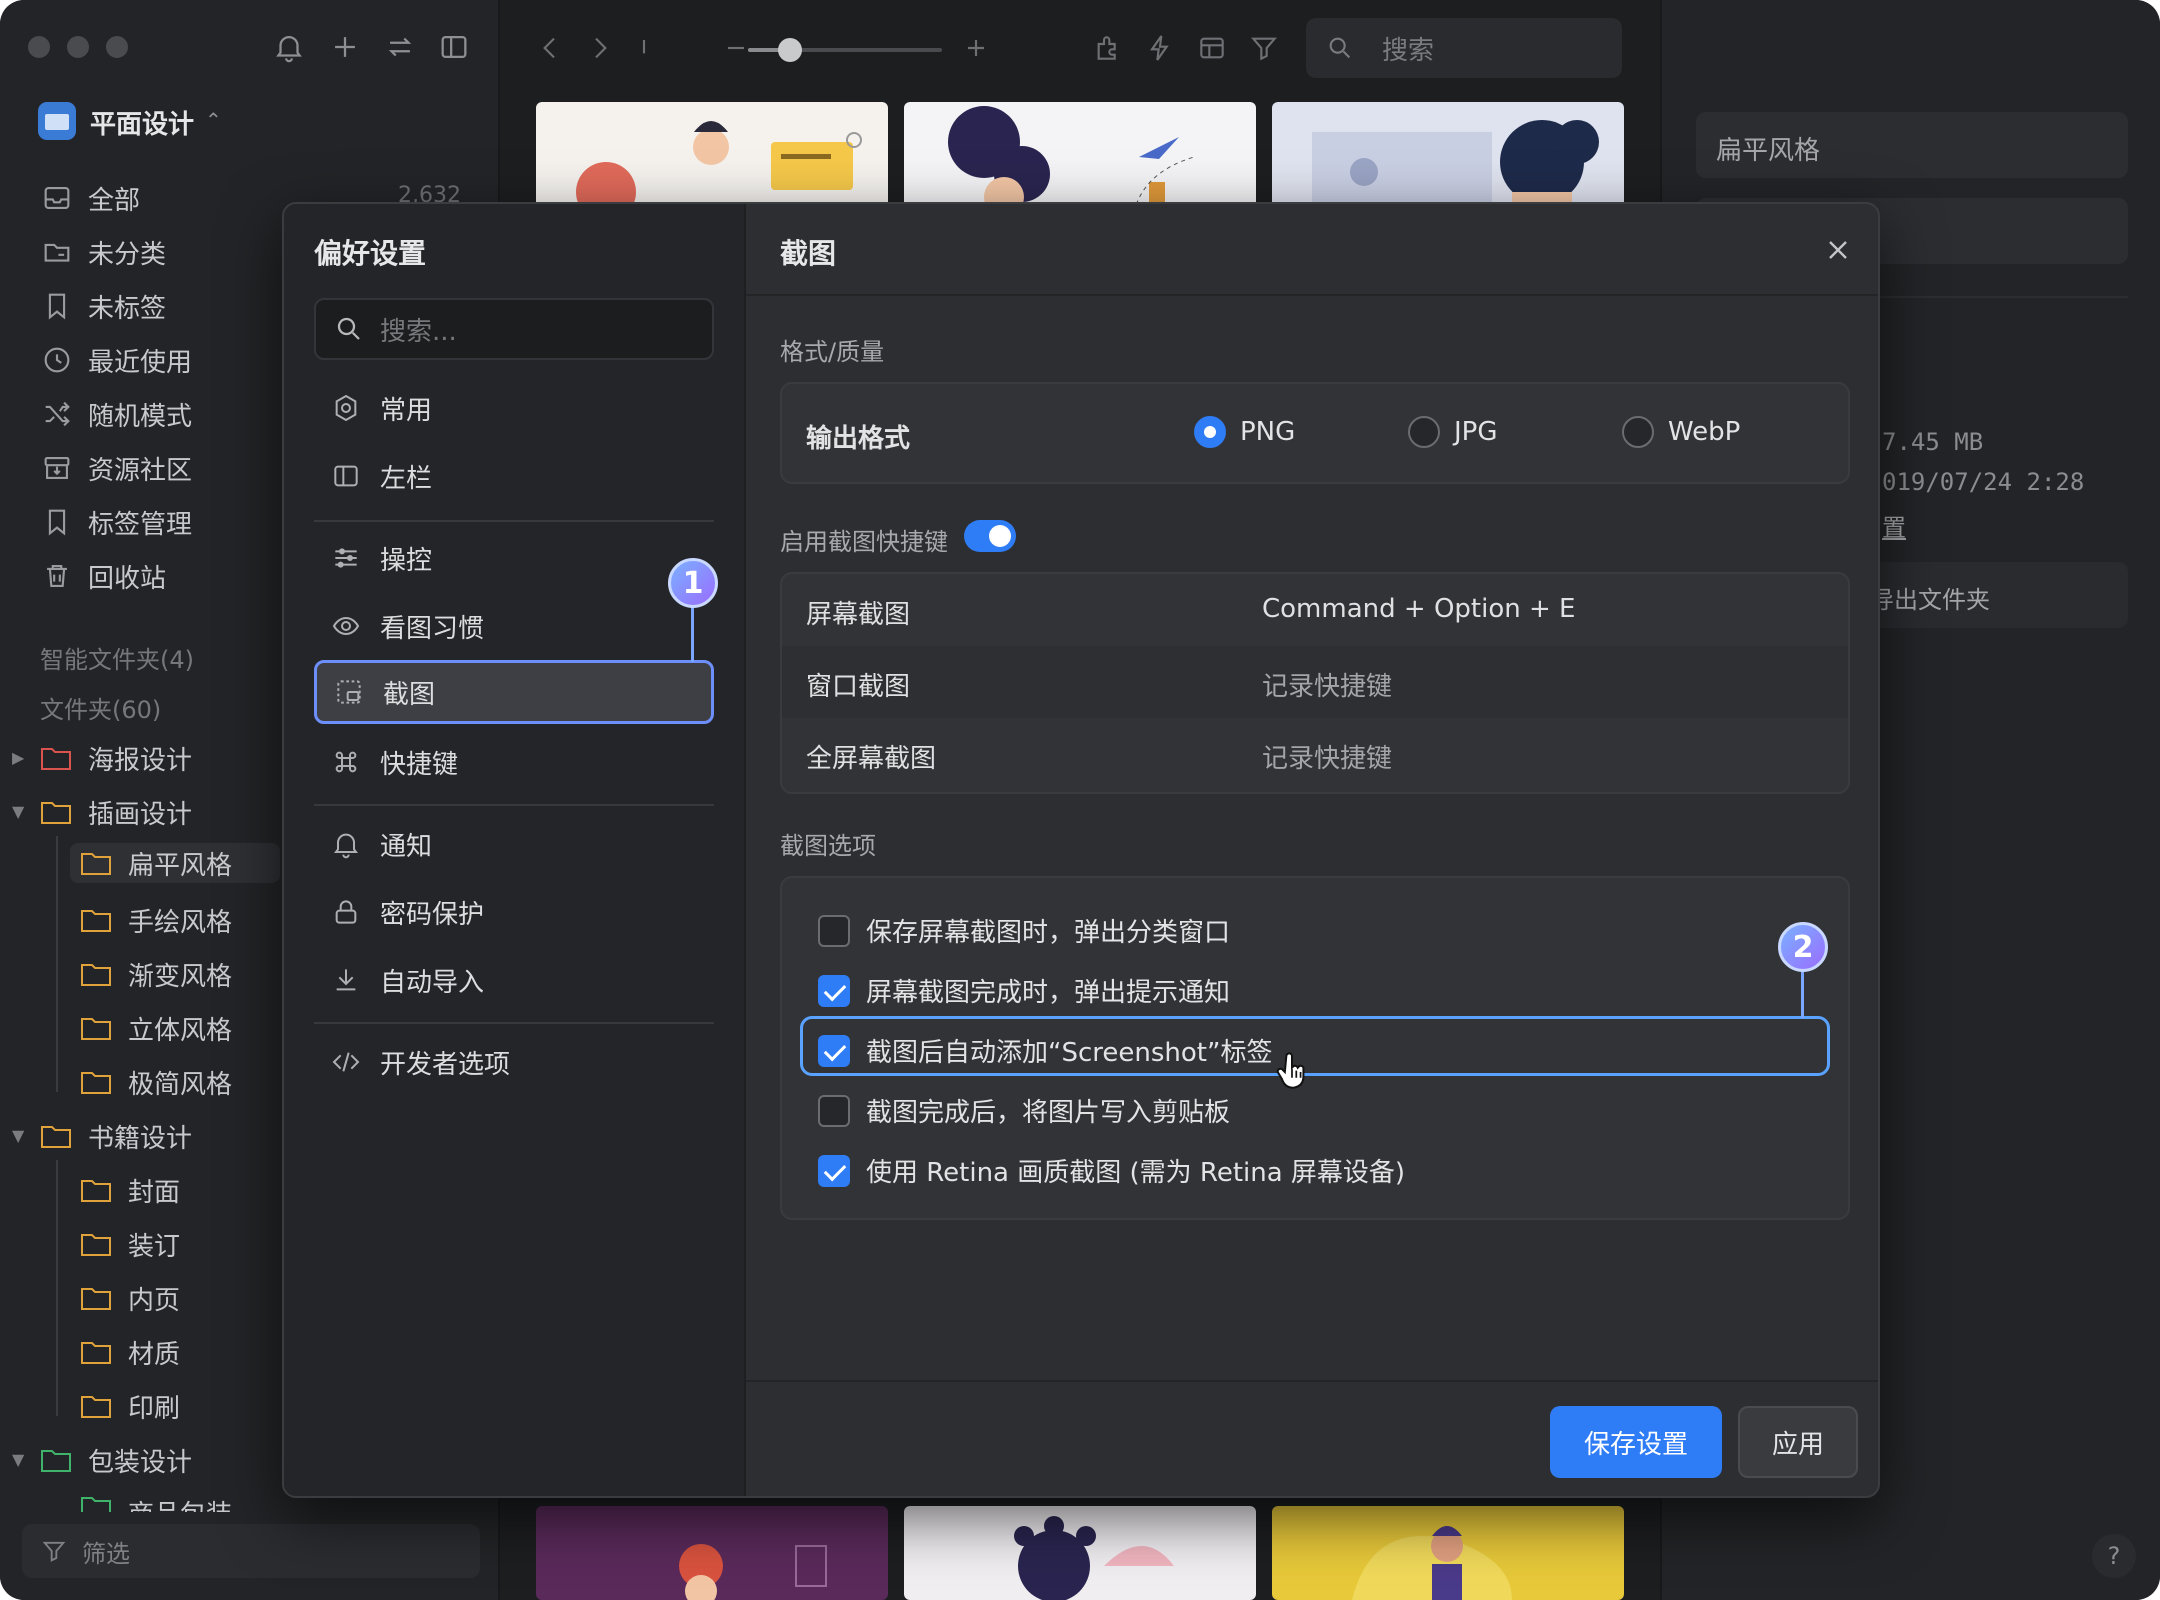 The image size is (2160, 1600). What do you see at coordinates (1111, 1170) in the screenshot?
I see `option-checkbox-row: 使用 Retina 画质截图 (需为 Retina 屏幕设备)` at bounding box center [1111, 1170].